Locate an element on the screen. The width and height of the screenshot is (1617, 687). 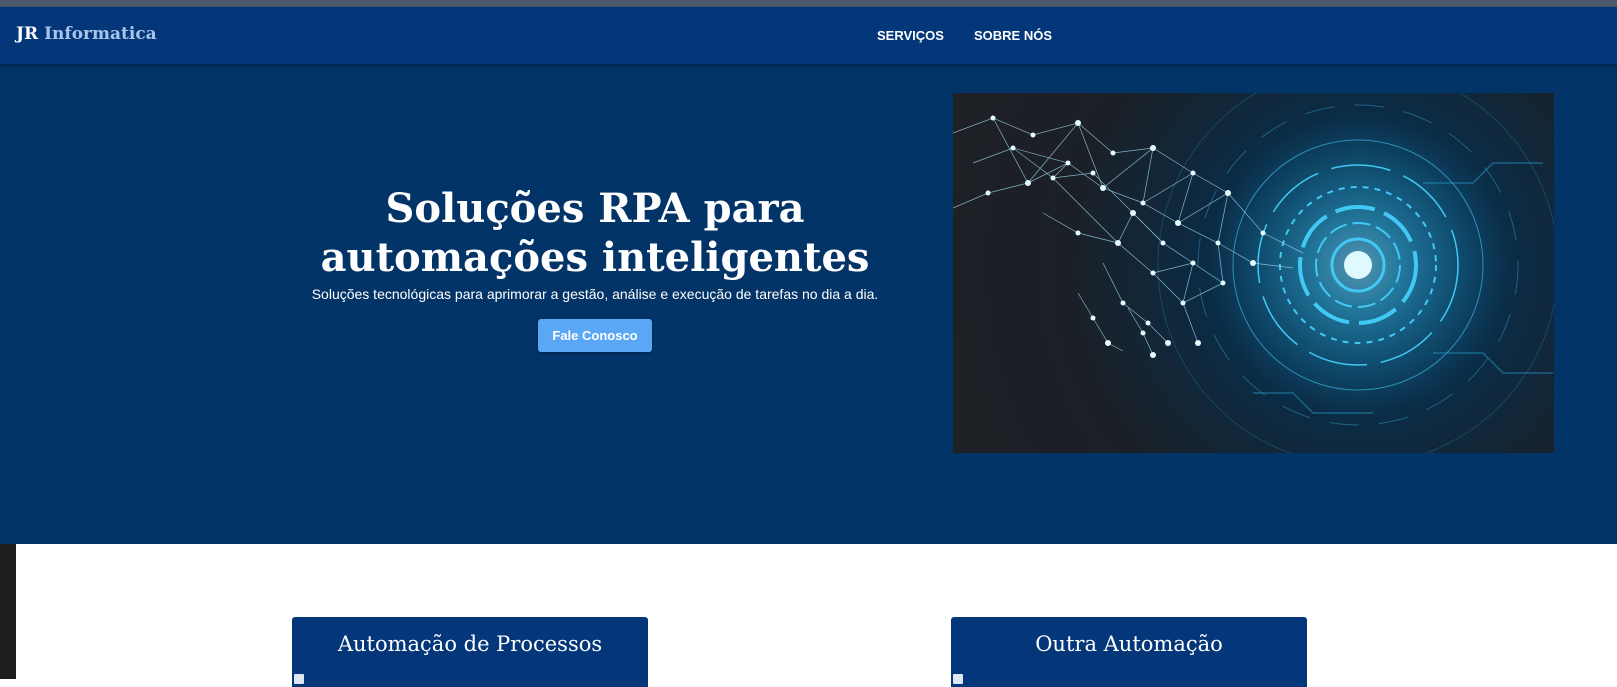
brand-name-part1: JR is located at coordinates (27, 34).